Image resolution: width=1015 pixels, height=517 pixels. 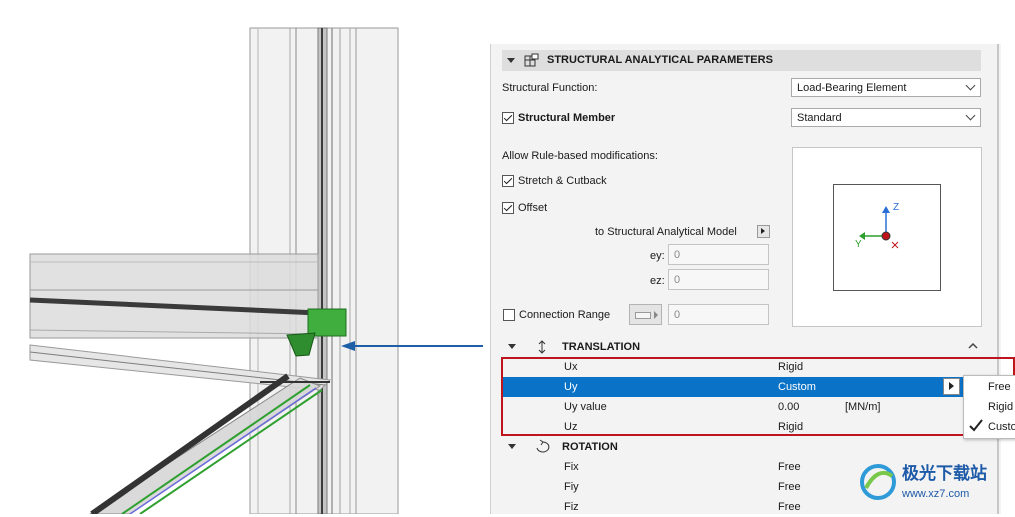 What do you see at coordinates (677, 280) in the screenshot?
I see `ez-value: 0` at bounding box center [677, 280].